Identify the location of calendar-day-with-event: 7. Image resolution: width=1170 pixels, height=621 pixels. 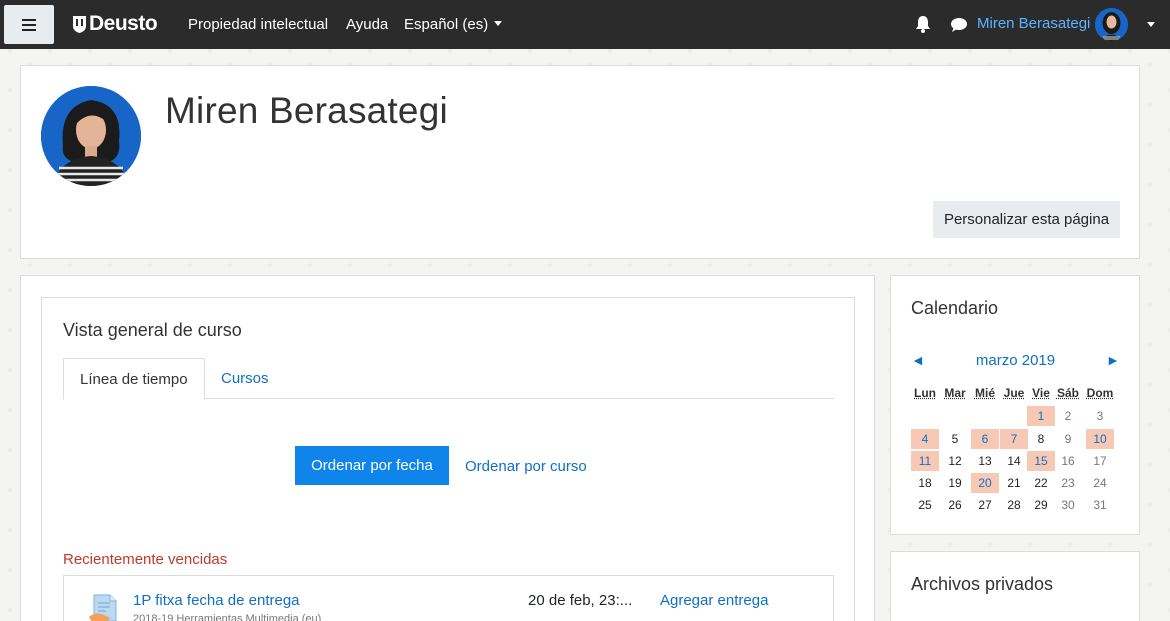
(1014, 439).